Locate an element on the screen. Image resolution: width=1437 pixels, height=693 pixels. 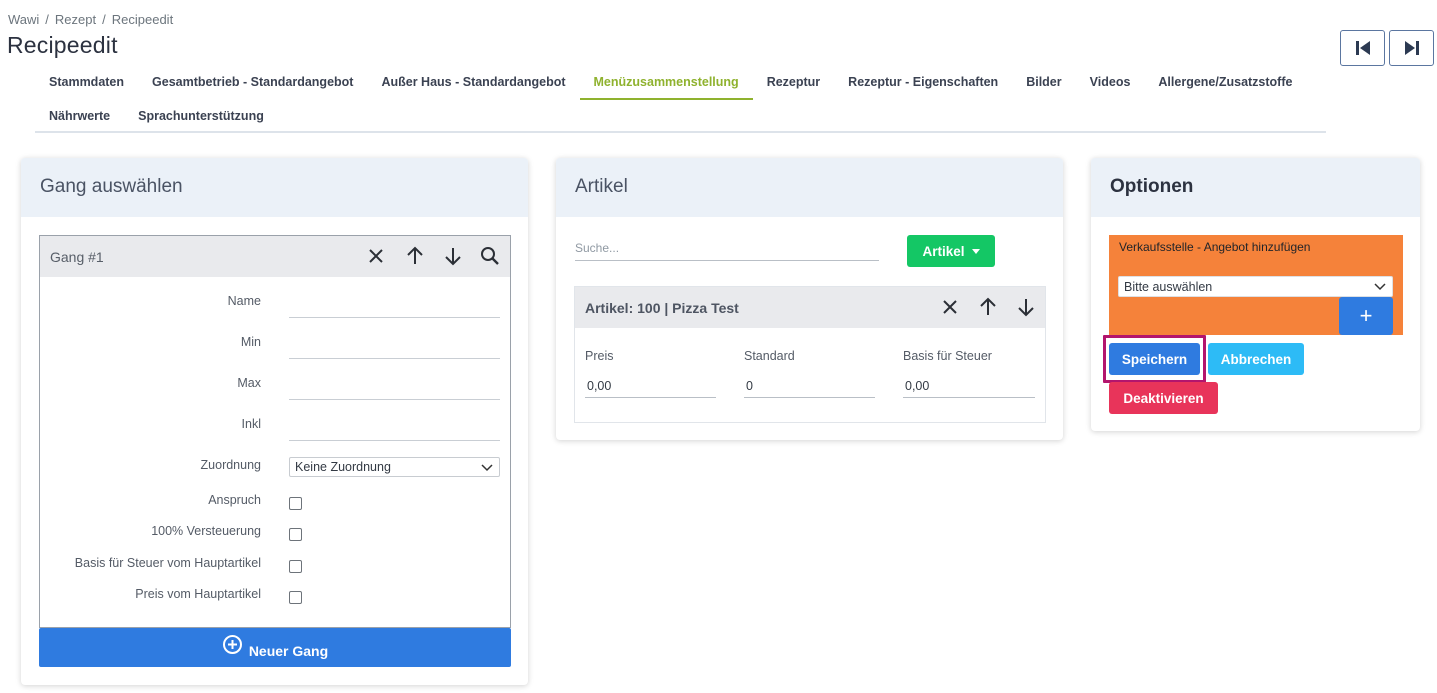
tabs-divider is located at coordinates (680, 132).